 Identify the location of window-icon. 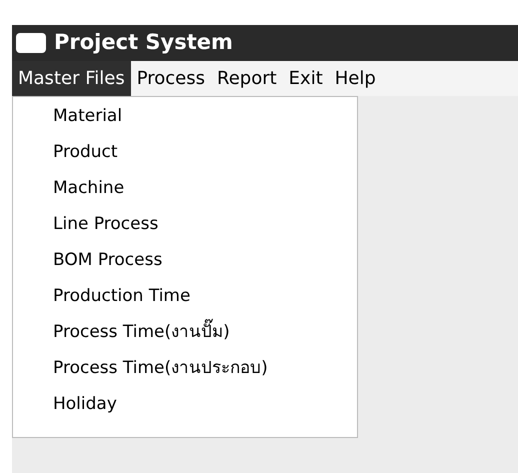
(31, 43).